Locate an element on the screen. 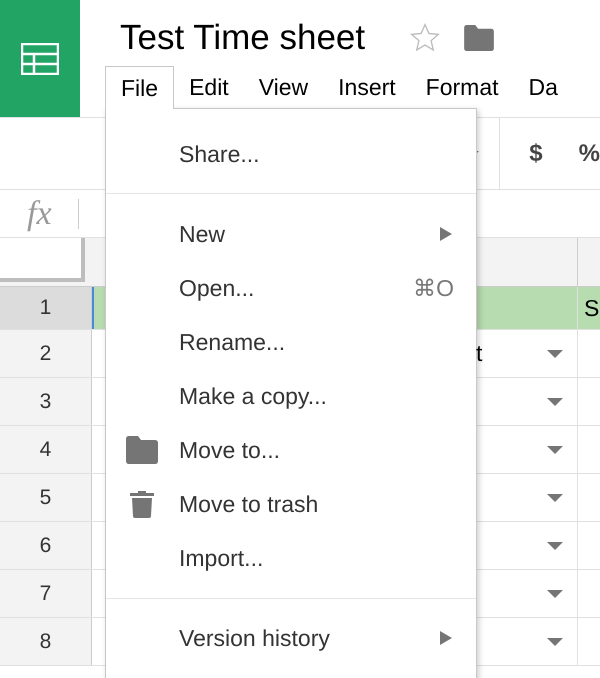 This screenshot has height=678, width=600. document-title: Test Time sheet is located at coordinates (235, 38).